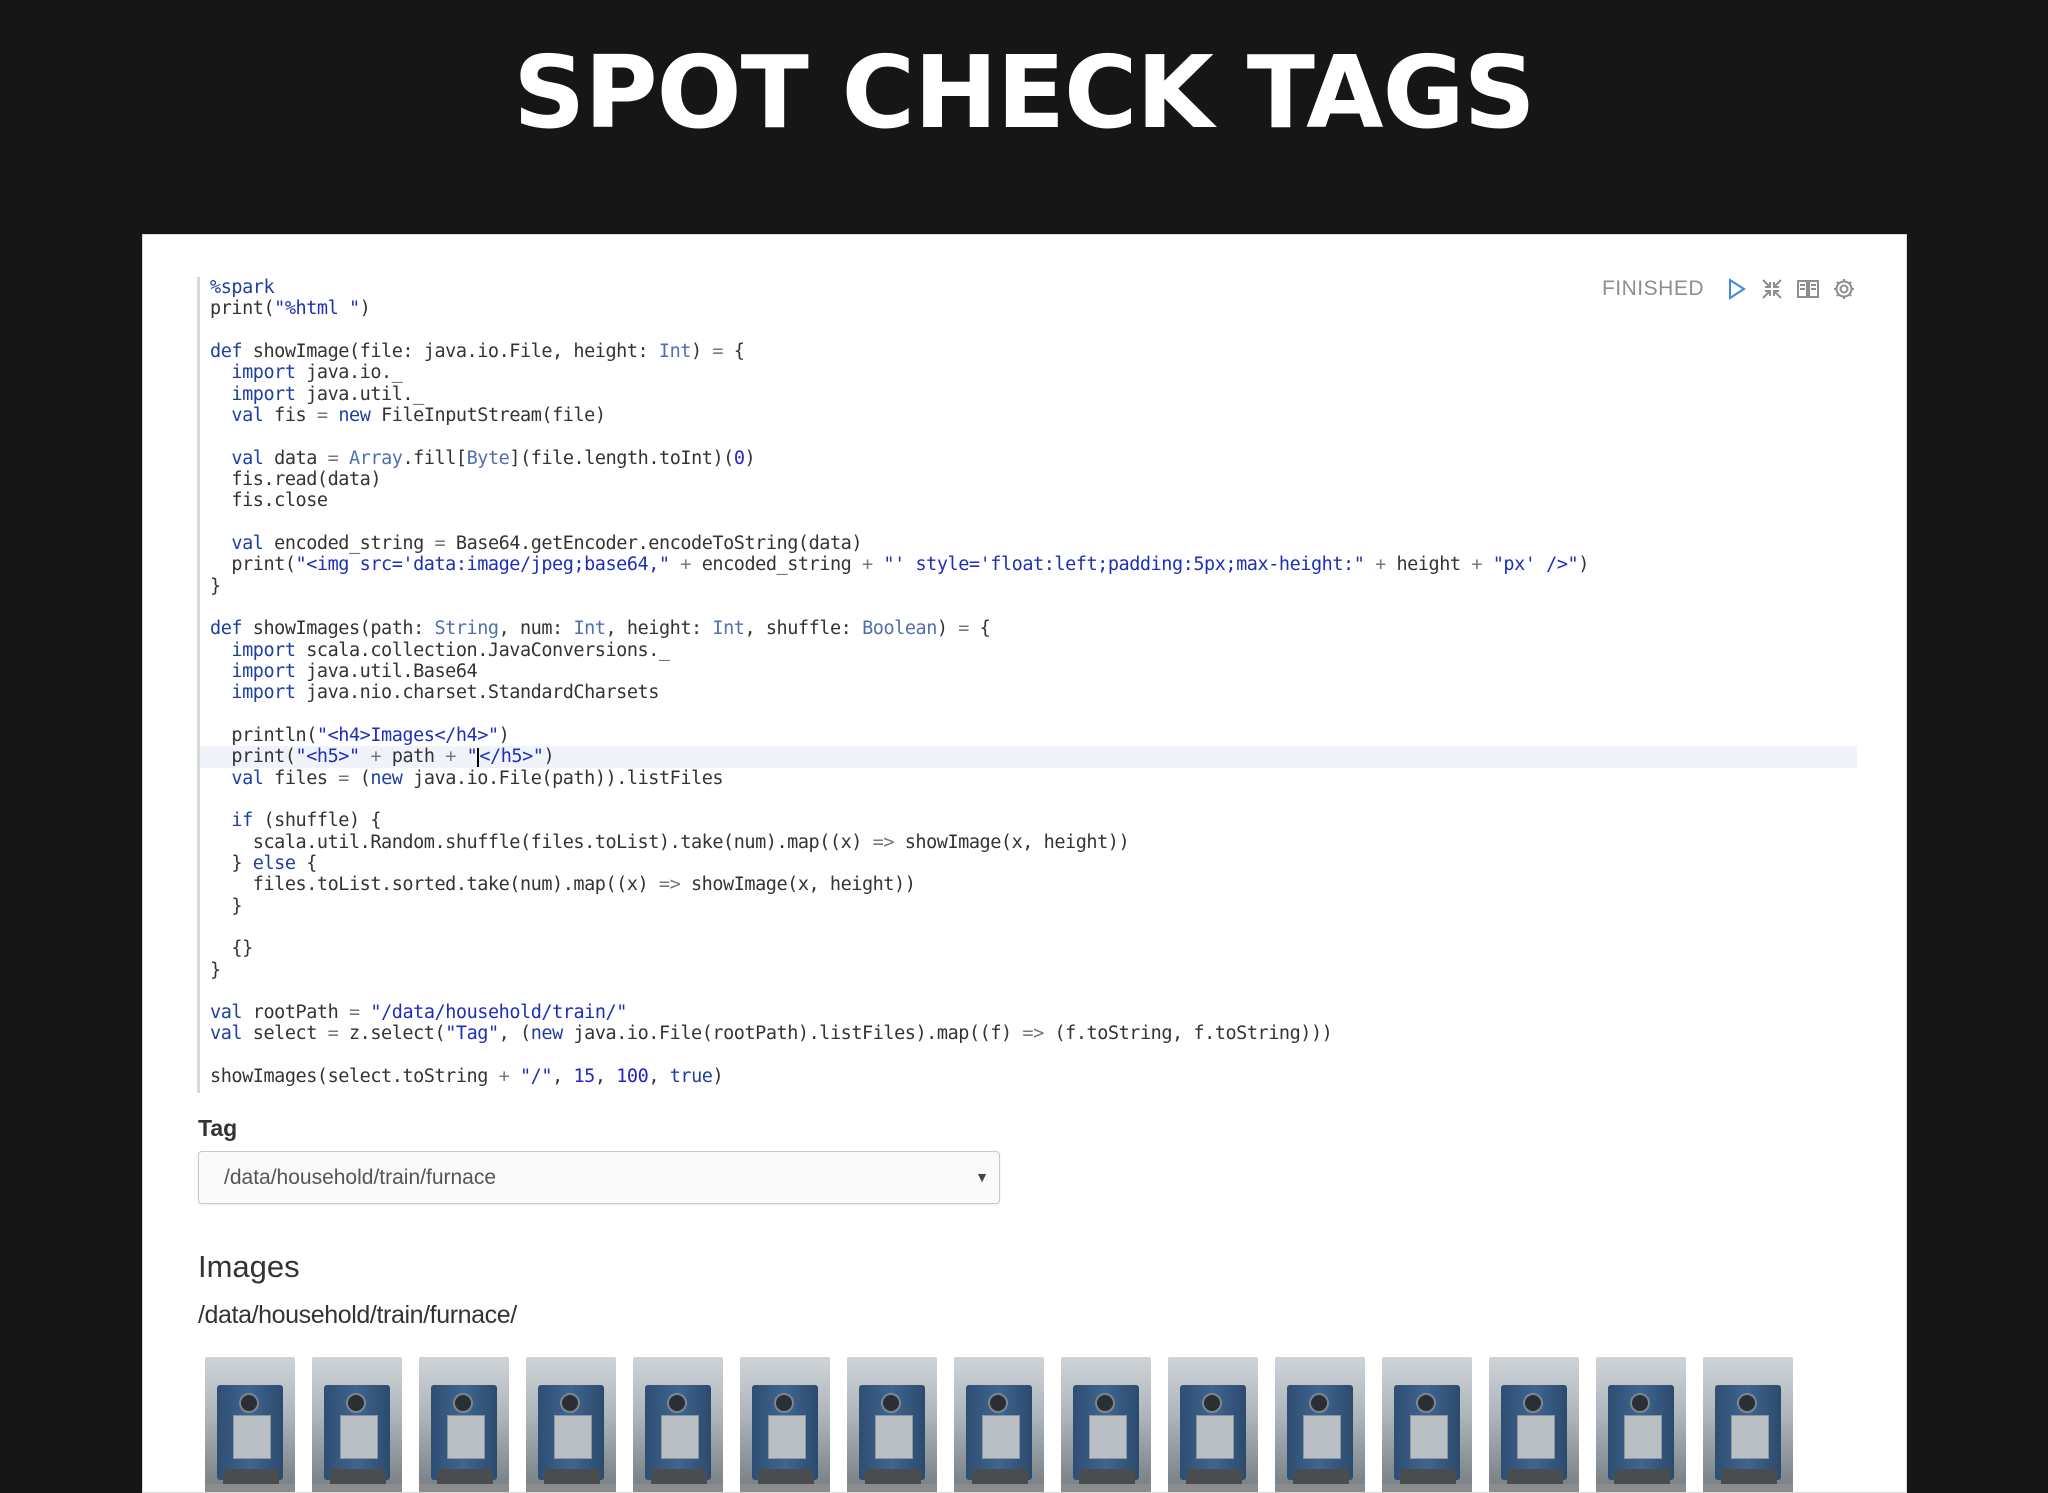 This screenshot has height=1493, width=2048. I want to click on code-token: "px' />", so click(1535, 565).